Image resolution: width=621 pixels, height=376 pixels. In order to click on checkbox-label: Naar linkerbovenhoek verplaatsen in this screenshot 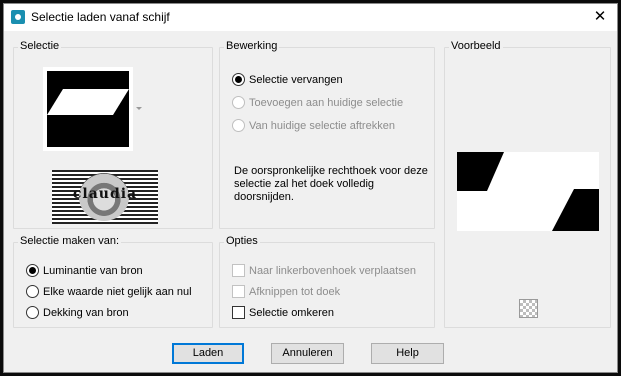, I will do `click(332, 271)`.